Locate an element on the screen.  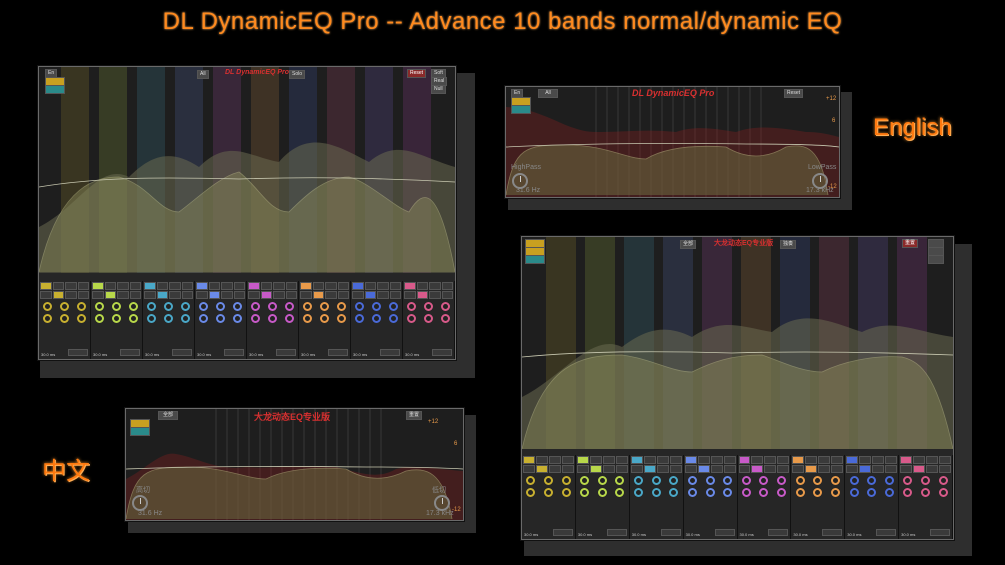
mini-cn-reset-button: 重置 is located at coordinates (414, 415).